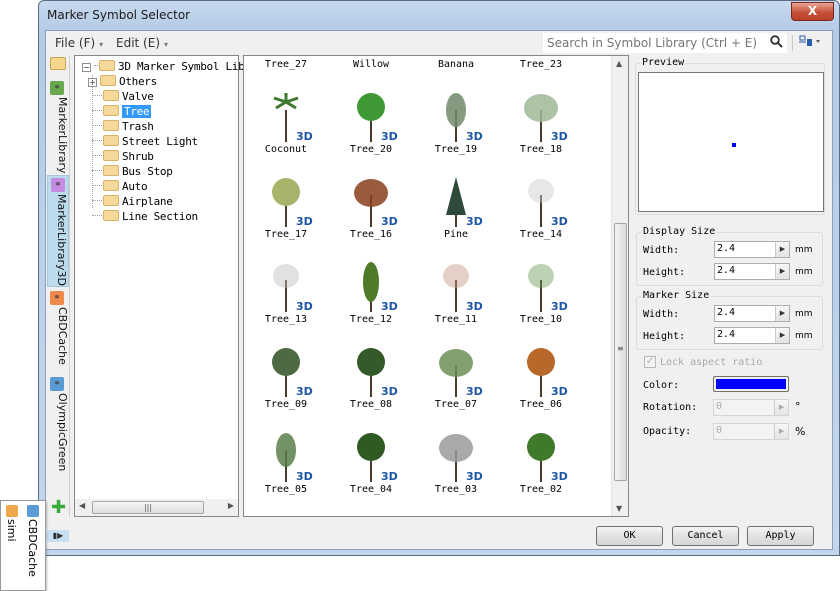  I want to click on tree-node-shrub: Shrub, so click(123, 157).